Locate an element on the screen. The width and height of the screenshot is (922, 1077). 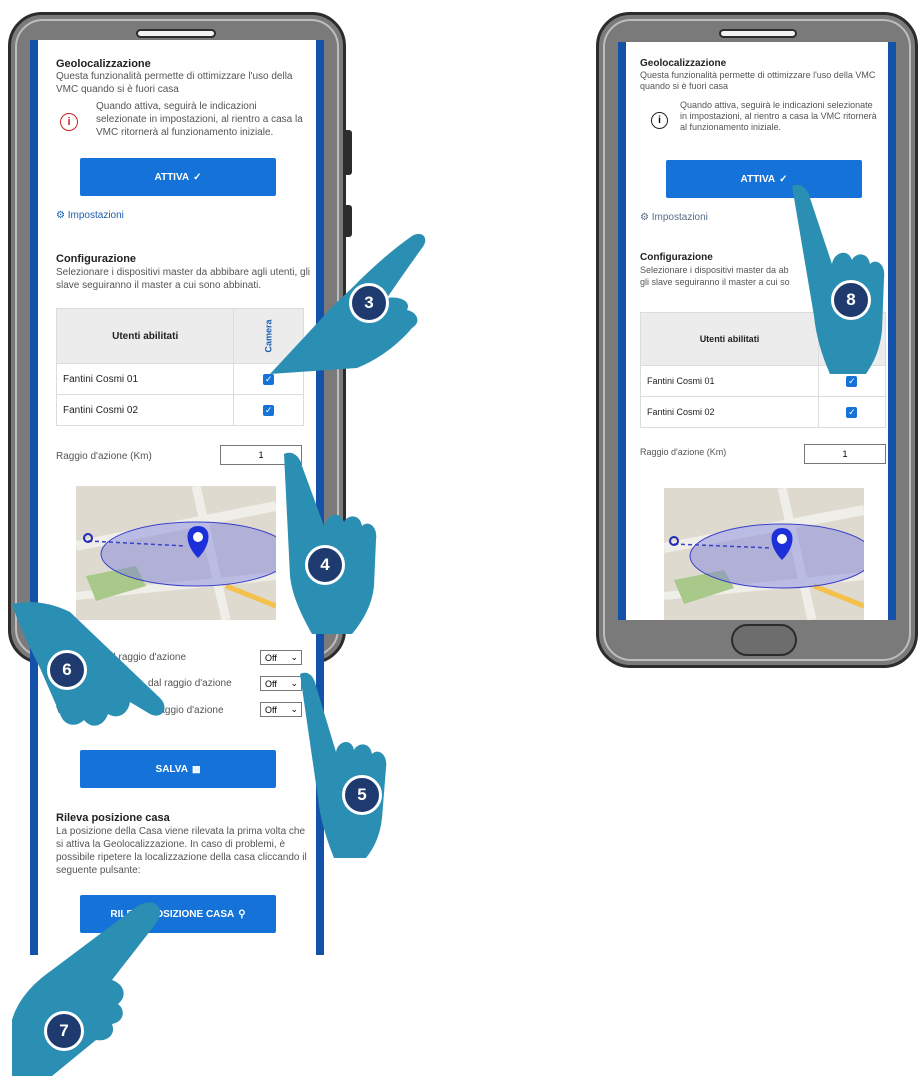
step-badge: 8 is located at coordinates (851, 300).